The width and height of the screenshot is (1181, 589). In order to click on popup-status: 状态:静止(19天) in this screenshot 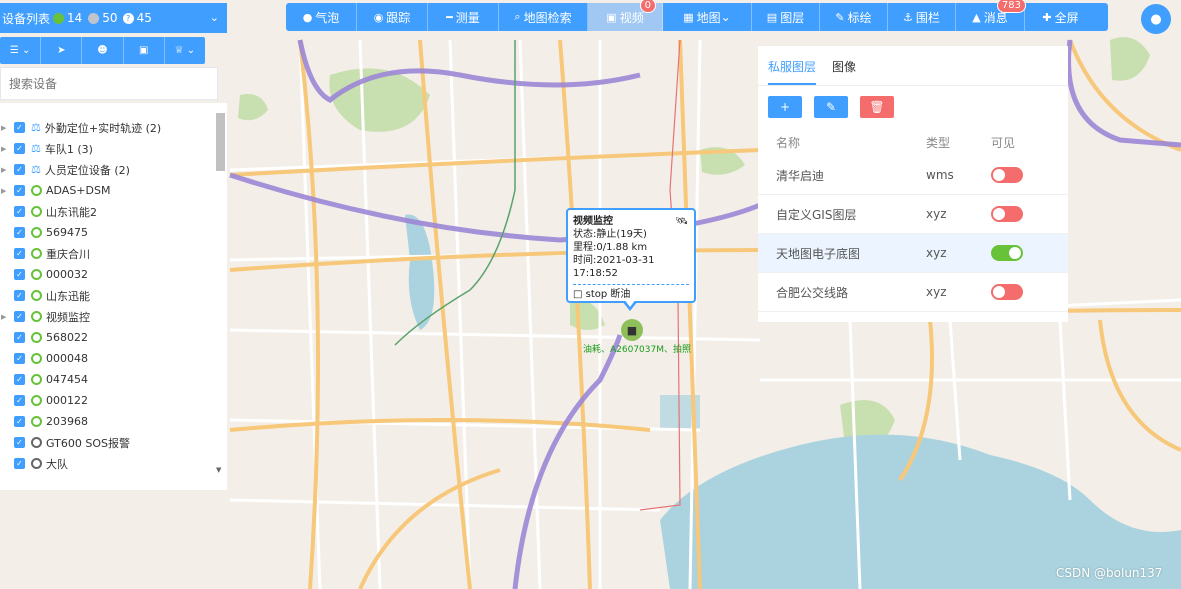, I will do `click(610, 234)`.